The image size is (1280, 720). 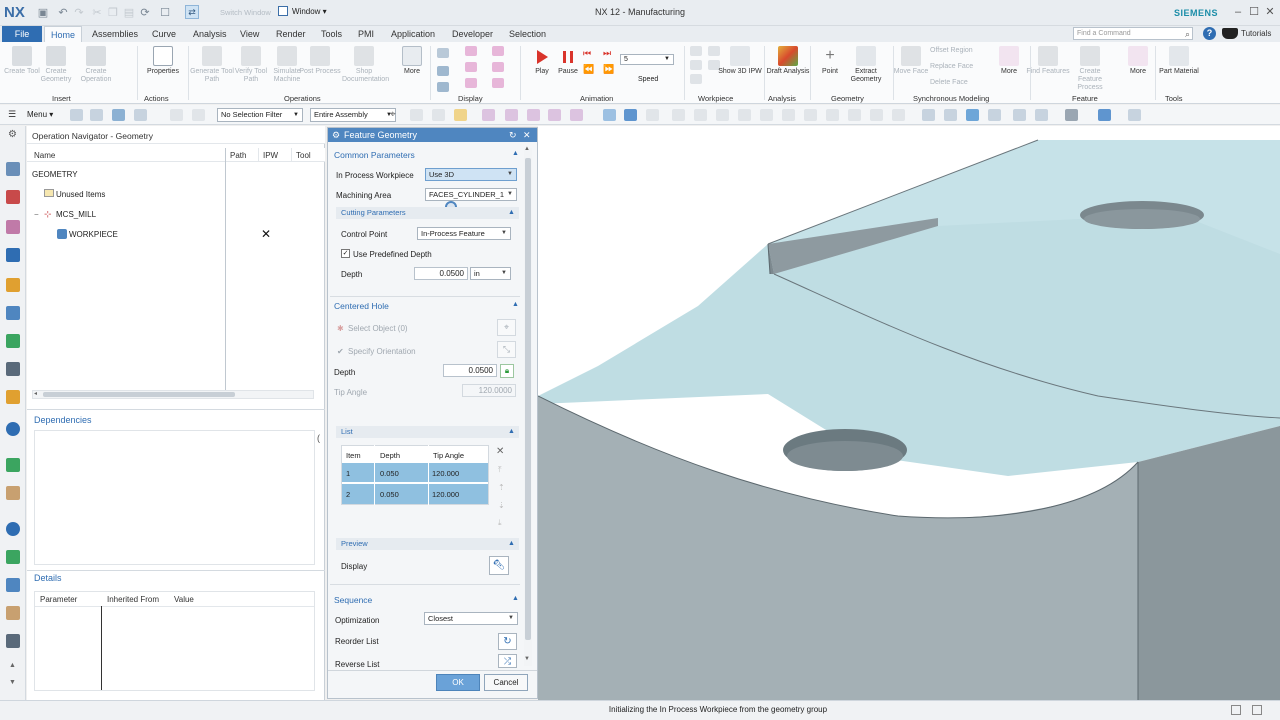 What do you see at coordinates (347, 431) in the screenshot?
I see `list-header: List` at bounding box center [347, 431].